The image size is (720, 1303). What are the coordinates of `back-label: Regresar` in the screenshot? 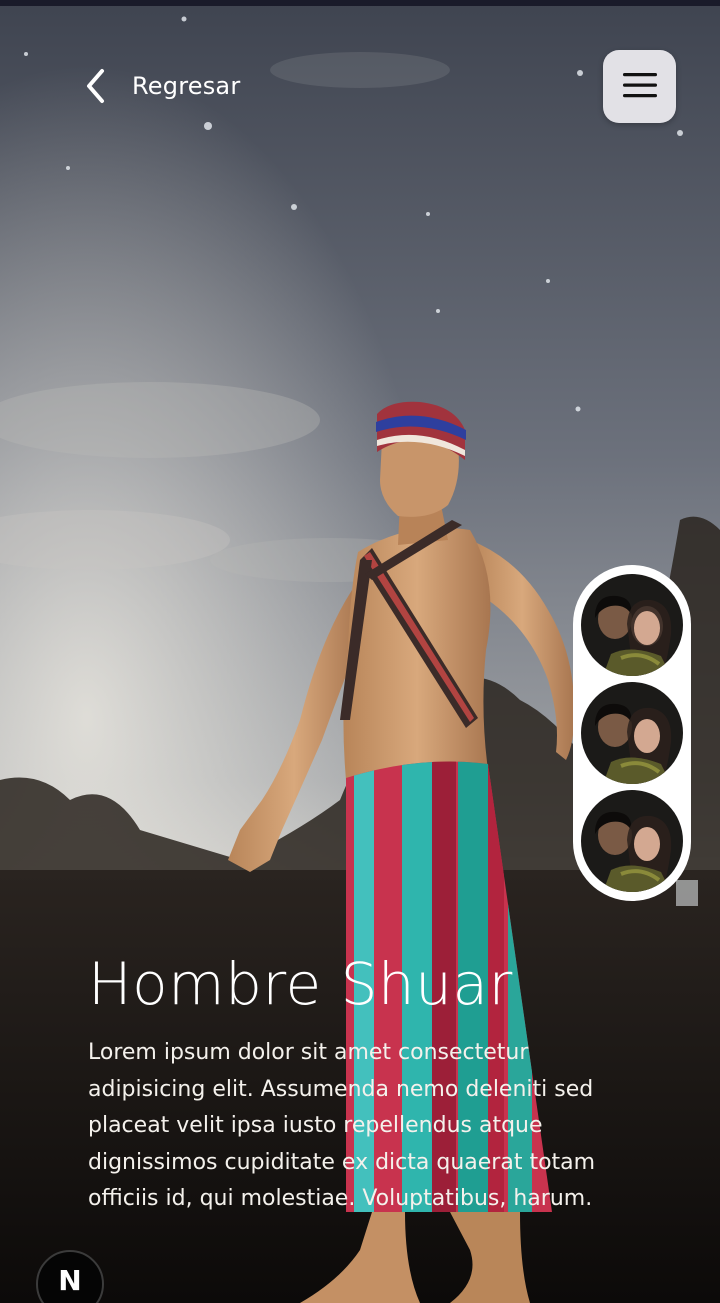 It's located at (186, 86).